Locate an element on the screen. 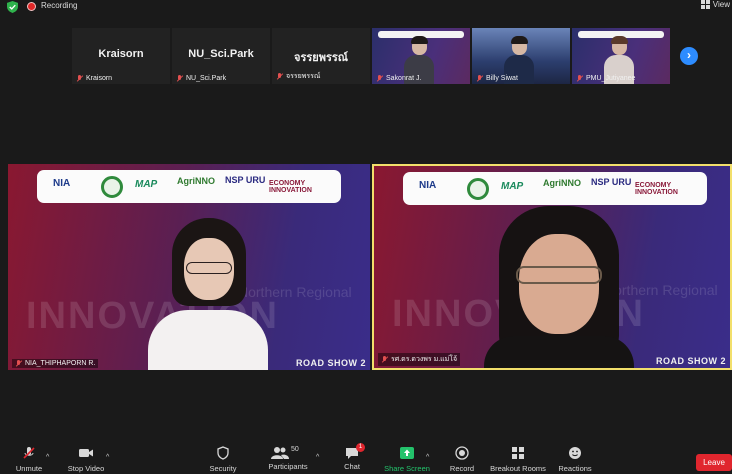 The width and height of the screenshot is (732, 474). participant-video-billy: Billy Siwat is located at coordinates (521, 56).